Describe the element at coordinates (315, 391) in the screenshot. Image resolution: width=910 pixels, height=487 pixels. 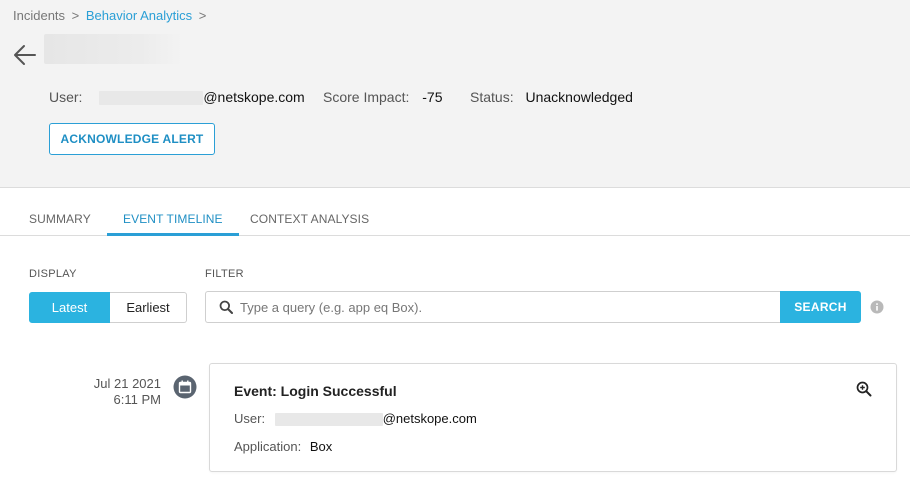
I see `event-title: Event: Login Successful` at that location.